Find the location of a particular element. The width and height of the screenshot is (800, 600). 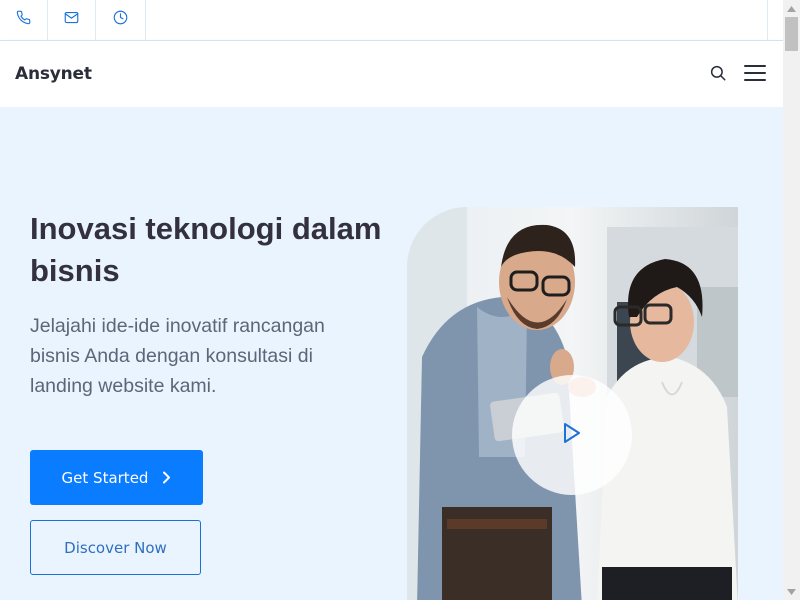

phone-icon is located at coordinates (23, 20).